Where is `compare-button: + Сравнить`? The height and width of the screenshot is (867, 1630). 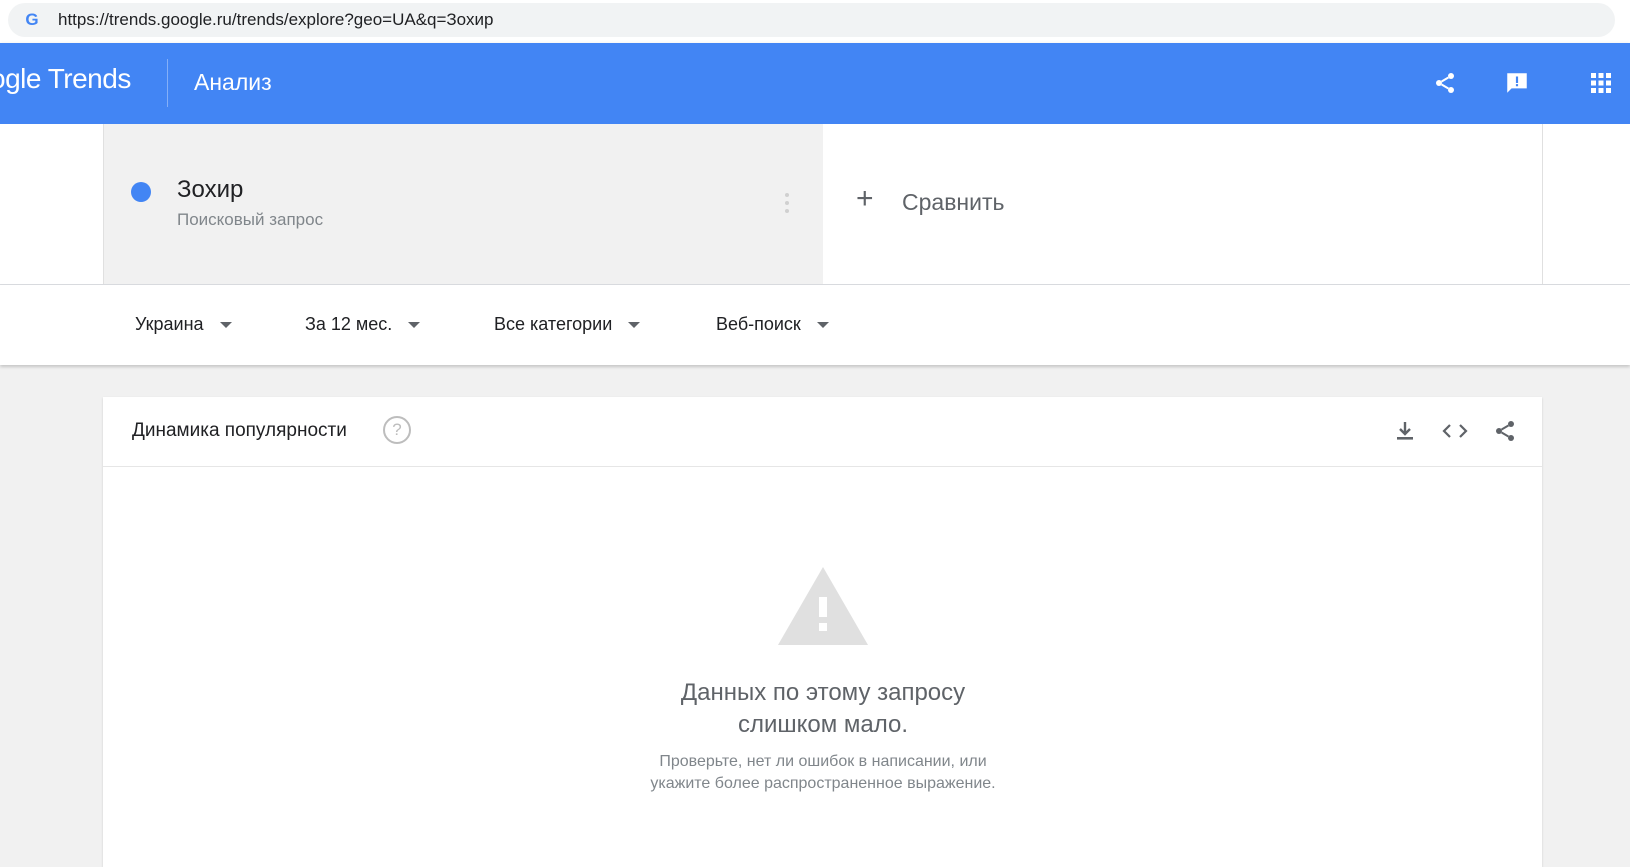 compare-button: + Сравнить is located at coordinates (1183, 204).